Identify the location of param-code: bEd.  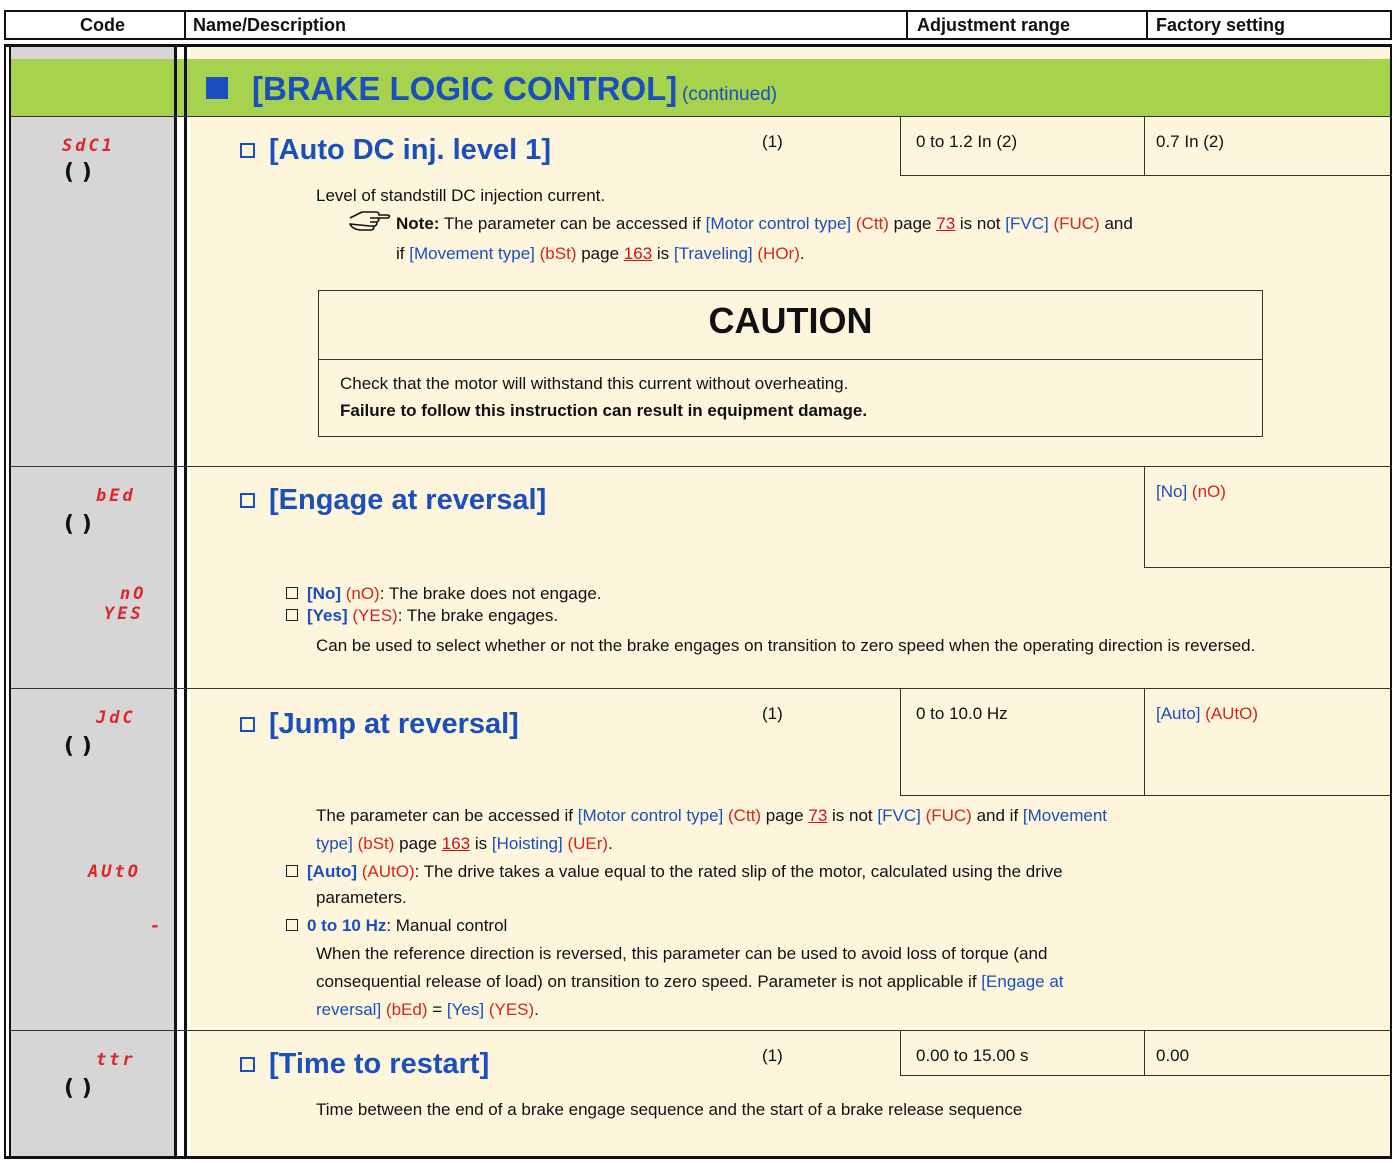
(116, 496).